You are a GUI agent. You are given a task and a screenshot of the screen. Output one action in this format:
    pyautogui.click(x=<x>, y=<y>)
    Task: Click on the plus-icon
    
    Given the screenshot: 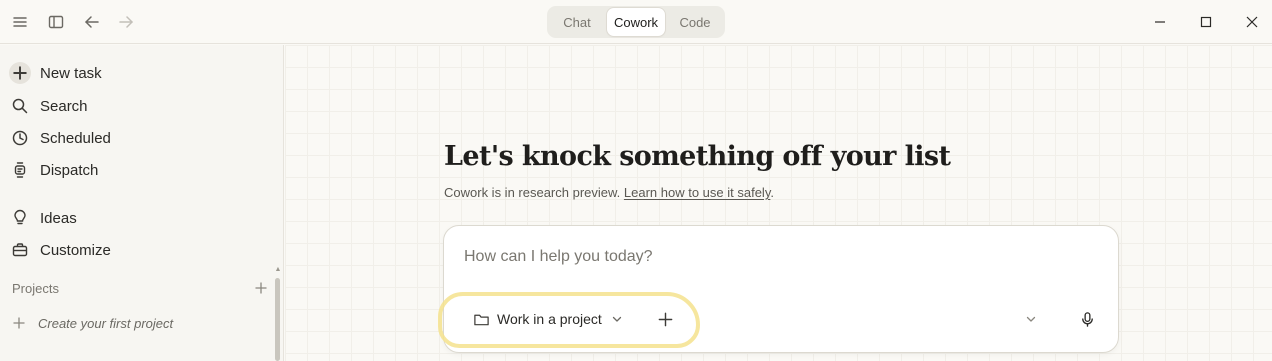 What is the action you would take?
    pyautogui.click(x=19, y=323)
    